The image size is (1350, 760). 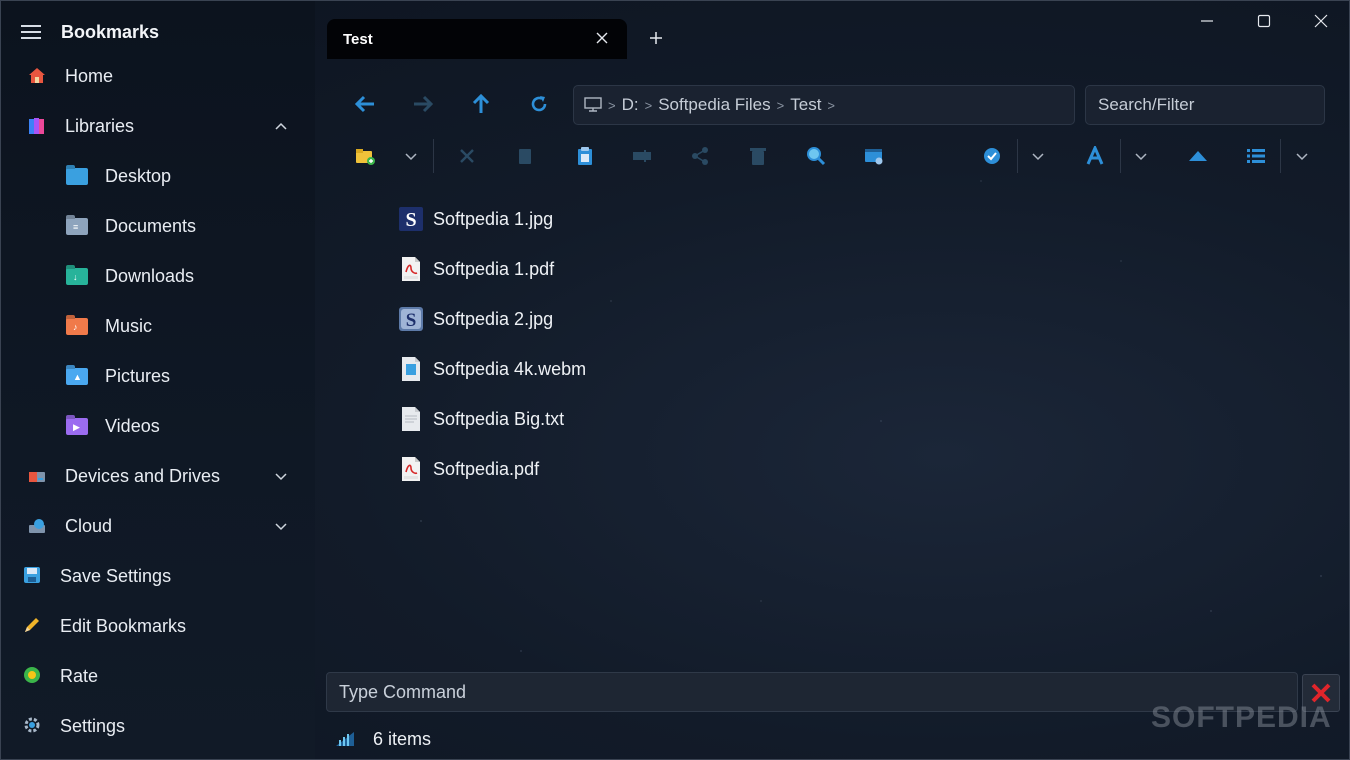 What do you see at coordinates (874, 156) in the screenshot?
I see `properties-button` at bounding box center [874, 156].